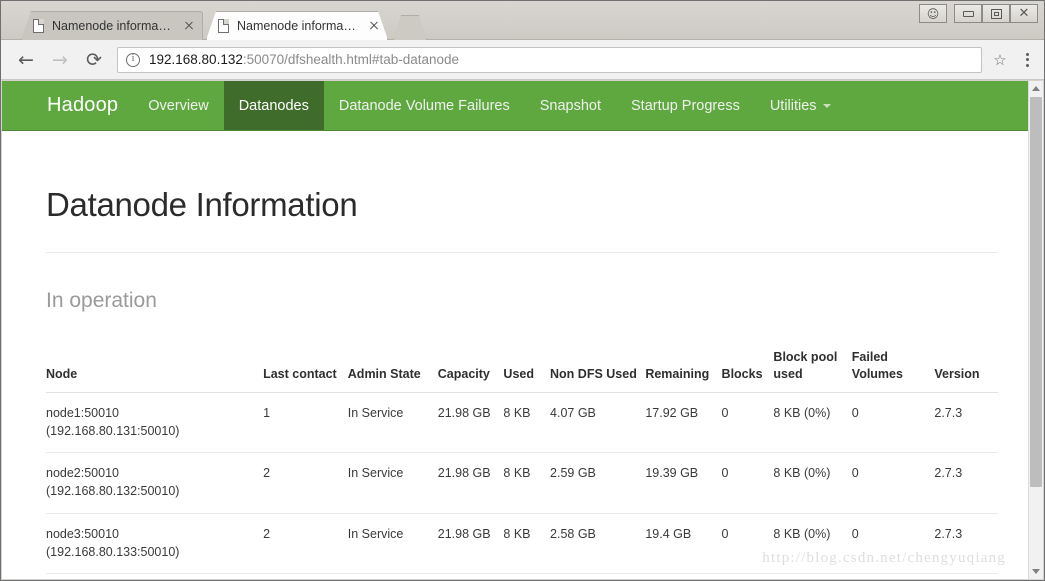 The height and width of the screenshot is (581, 1045). I want to click on browser-tab-1: Namenode information, so click(112, 25).